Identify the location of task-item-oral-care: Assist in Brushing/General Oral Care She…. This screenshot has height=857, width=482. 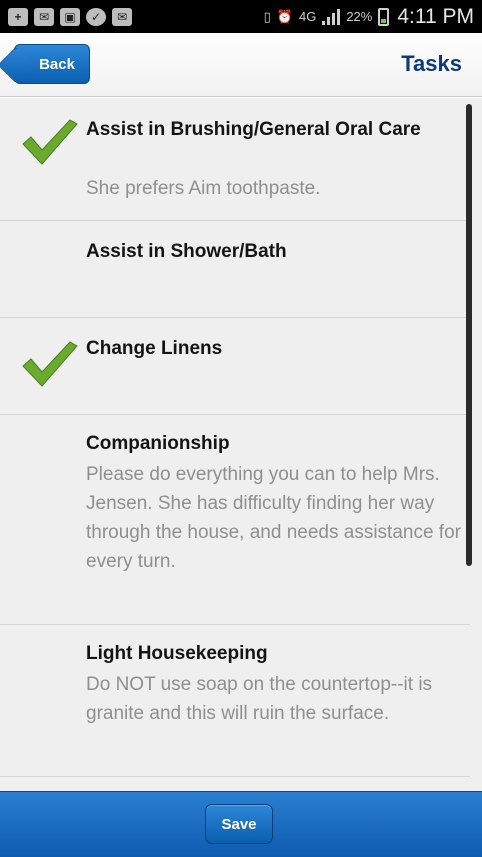
(235, 159).